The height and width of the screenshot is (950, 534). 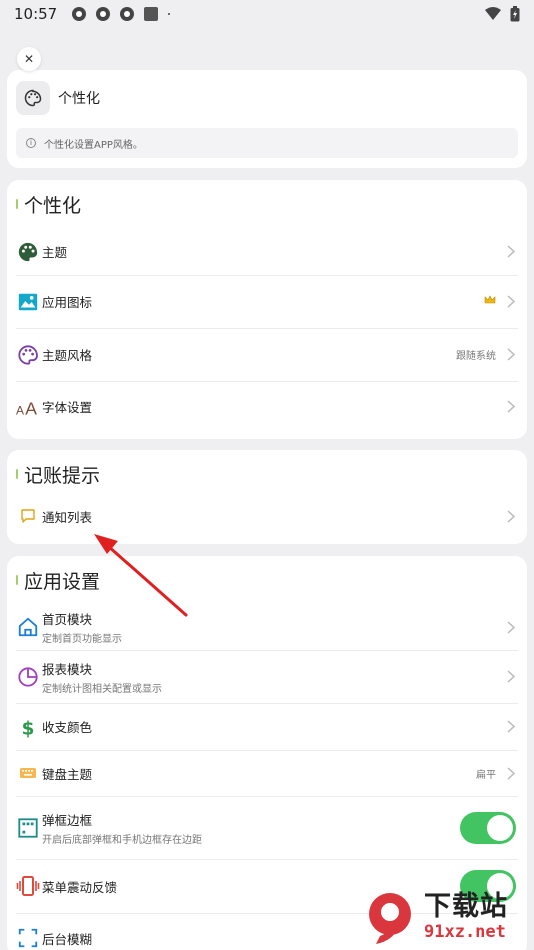 What do you see at coordinates (515, 14) in the screenshot?
I see `battery-icon` at bounding box center [515, 14].